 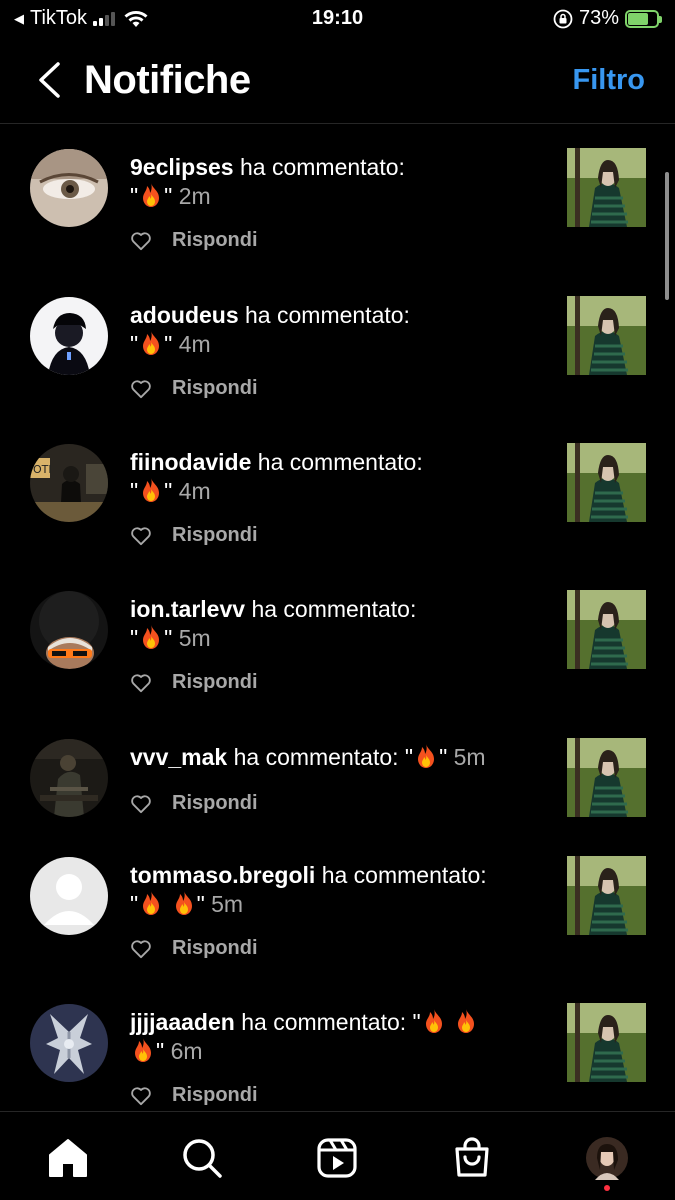 I want to click on username: jjjjaaaden, so click(x=182, y=1022).